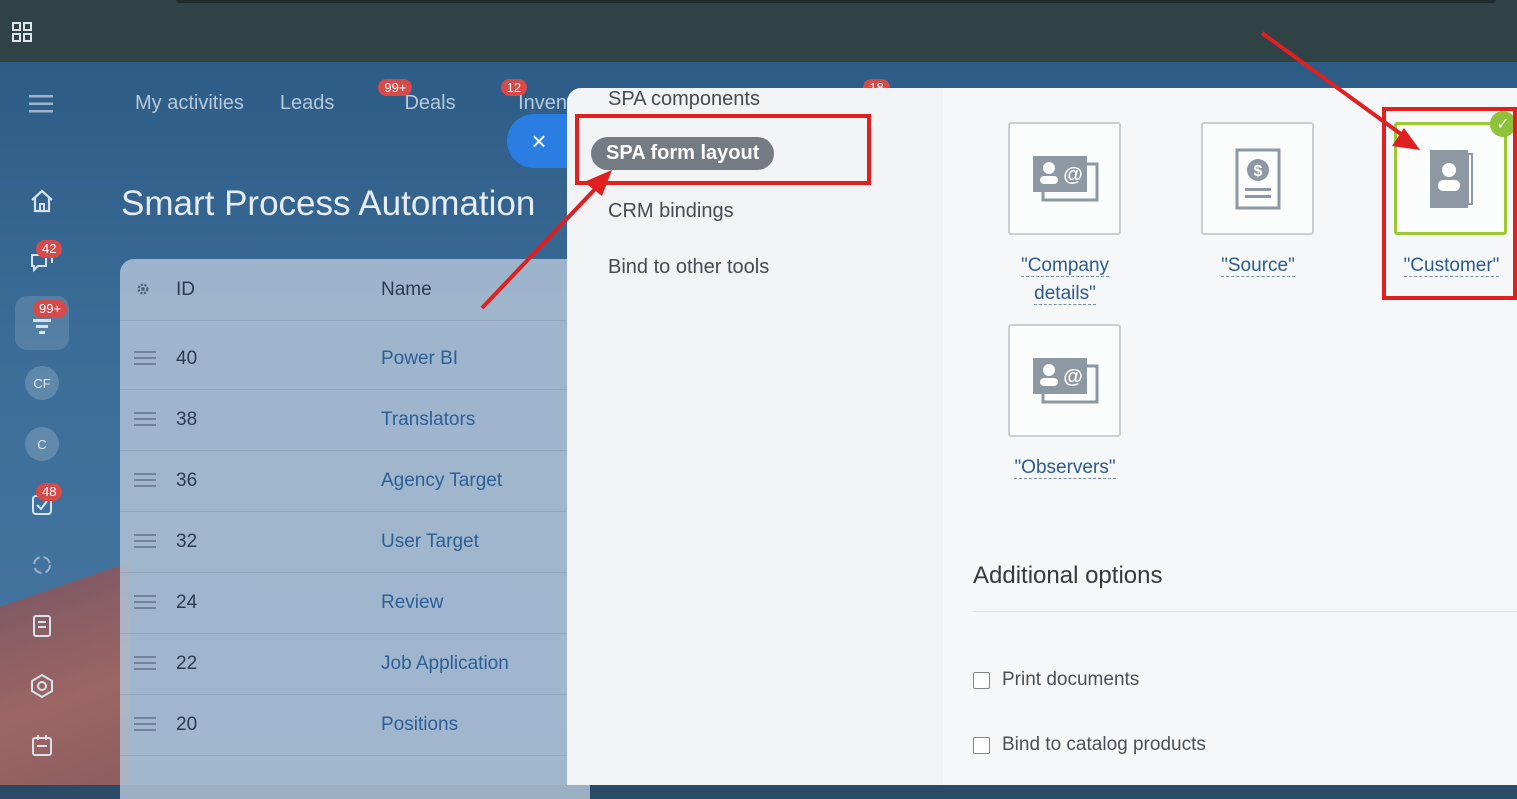 This screenshot has height=799, width=1517. I want to click on arrow-to-form-layout, so click(540, 247).